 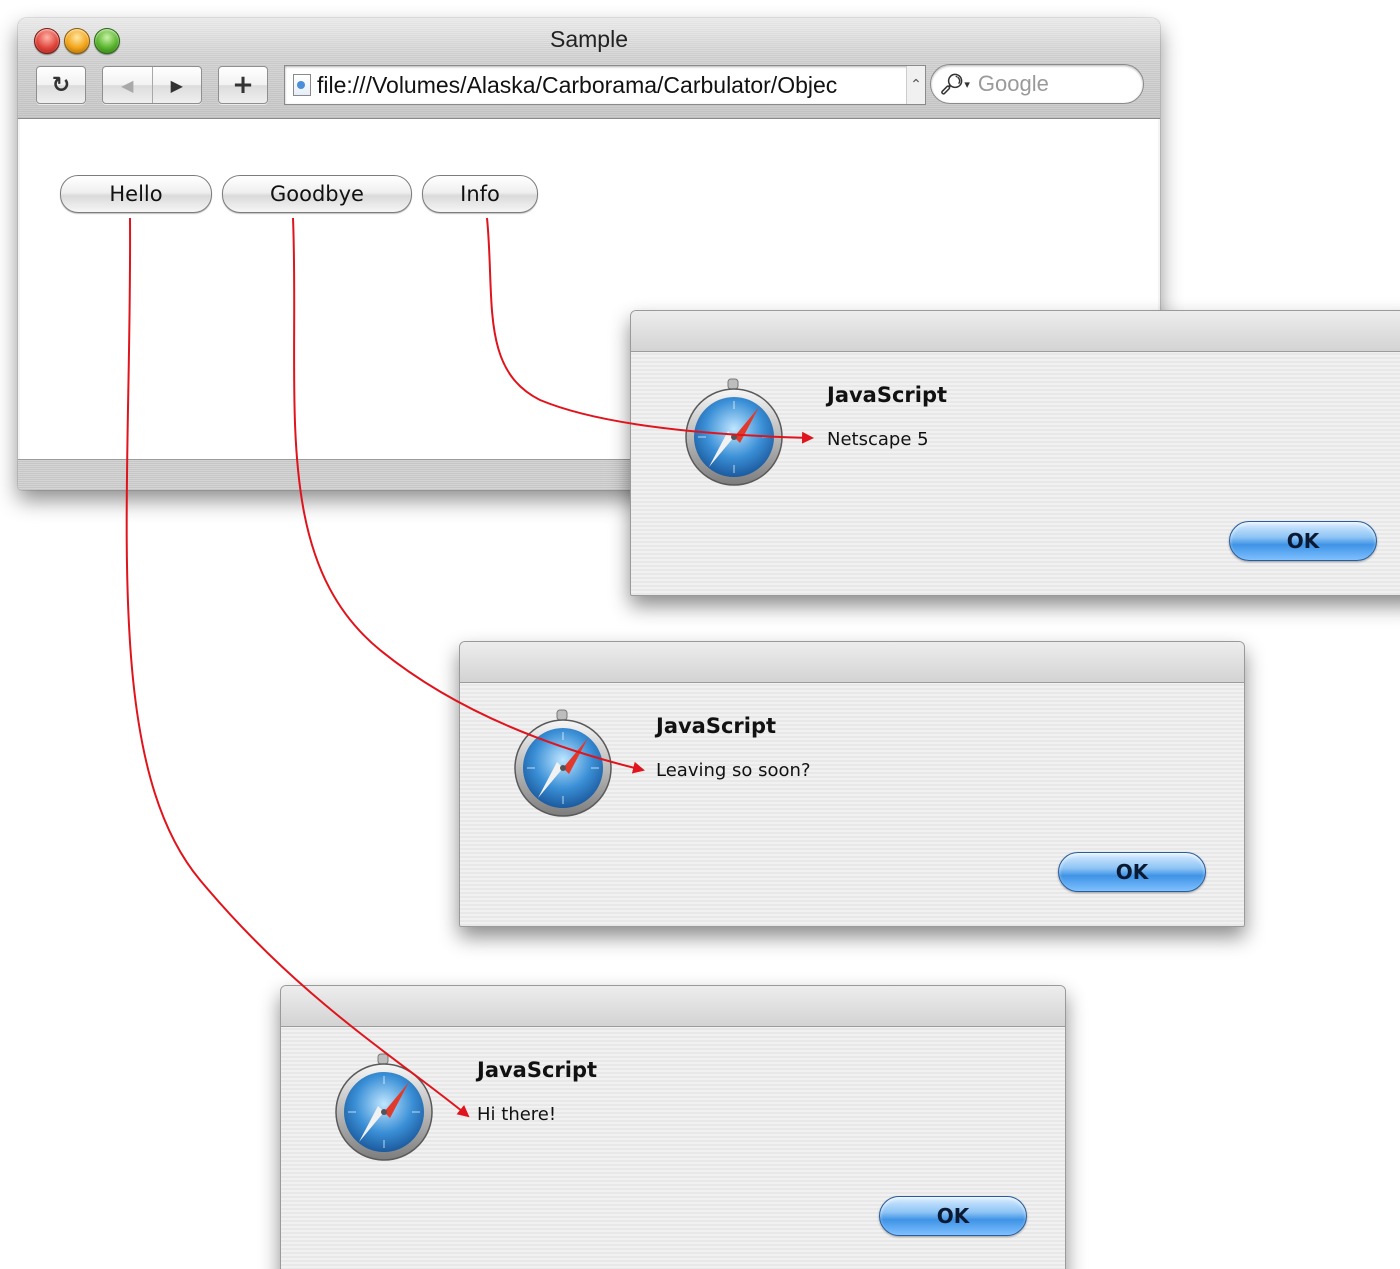 I want to click on reload-icon: ↻, so click(x=61, y=85).